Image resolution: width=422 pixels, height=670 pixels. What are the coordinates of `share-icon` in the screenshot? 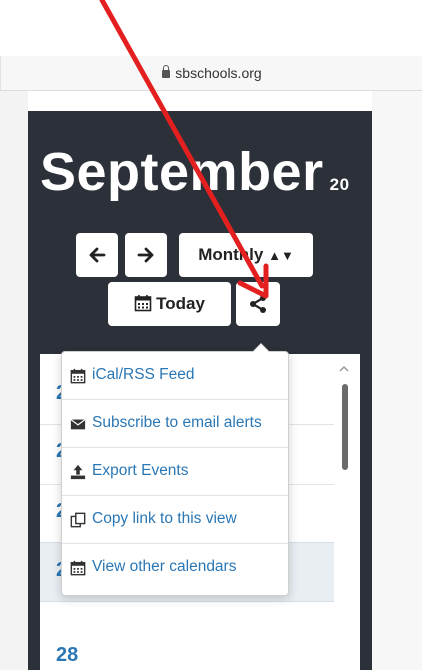 It's located at (258, 304).